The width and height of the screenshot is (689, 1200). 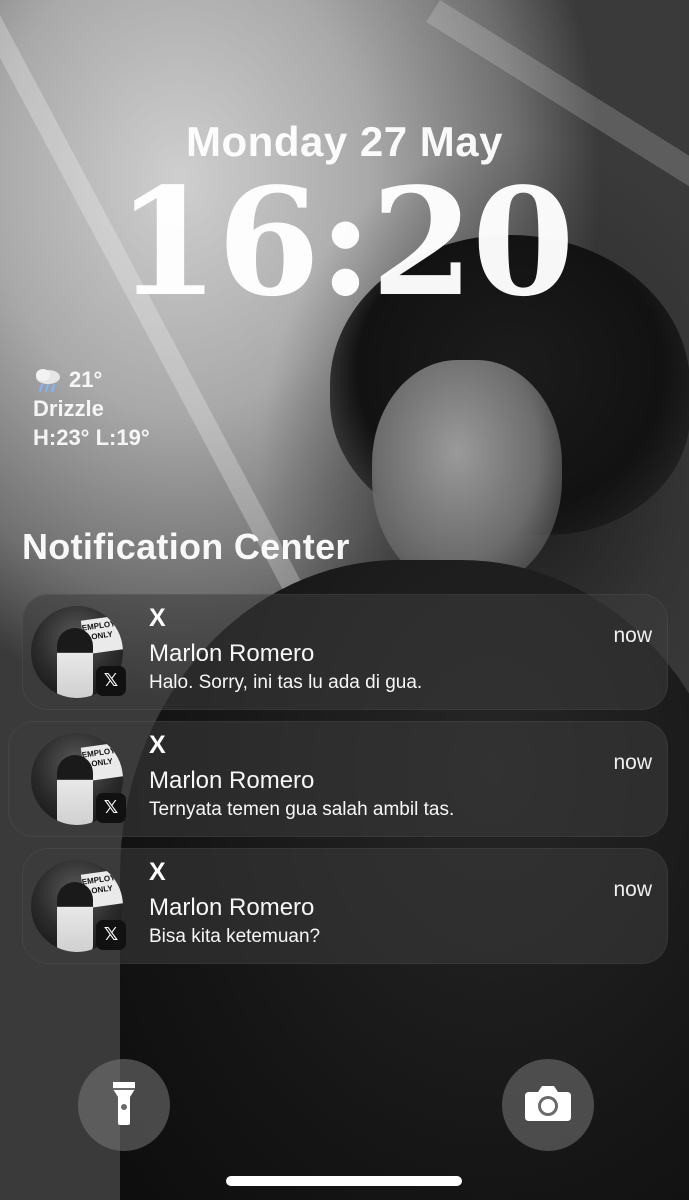 What do you see at coordinates (467, 475) in the screenshot?
I see `wallpaper-face` at bounding box center [467, 475].